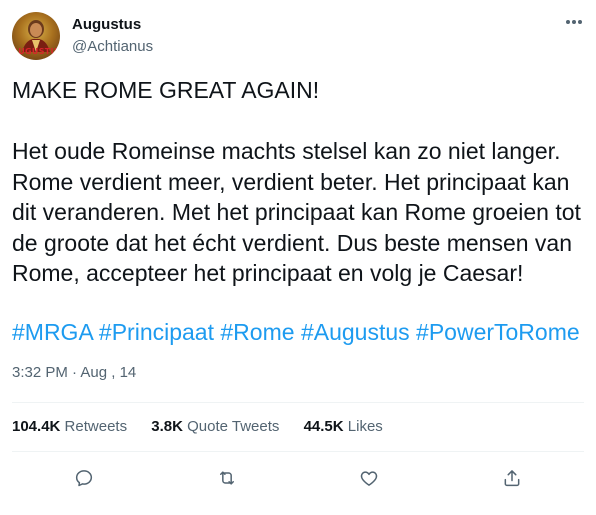 This screenshot has width=596, height=515. I want to click on more-icon, so click(574, 22).